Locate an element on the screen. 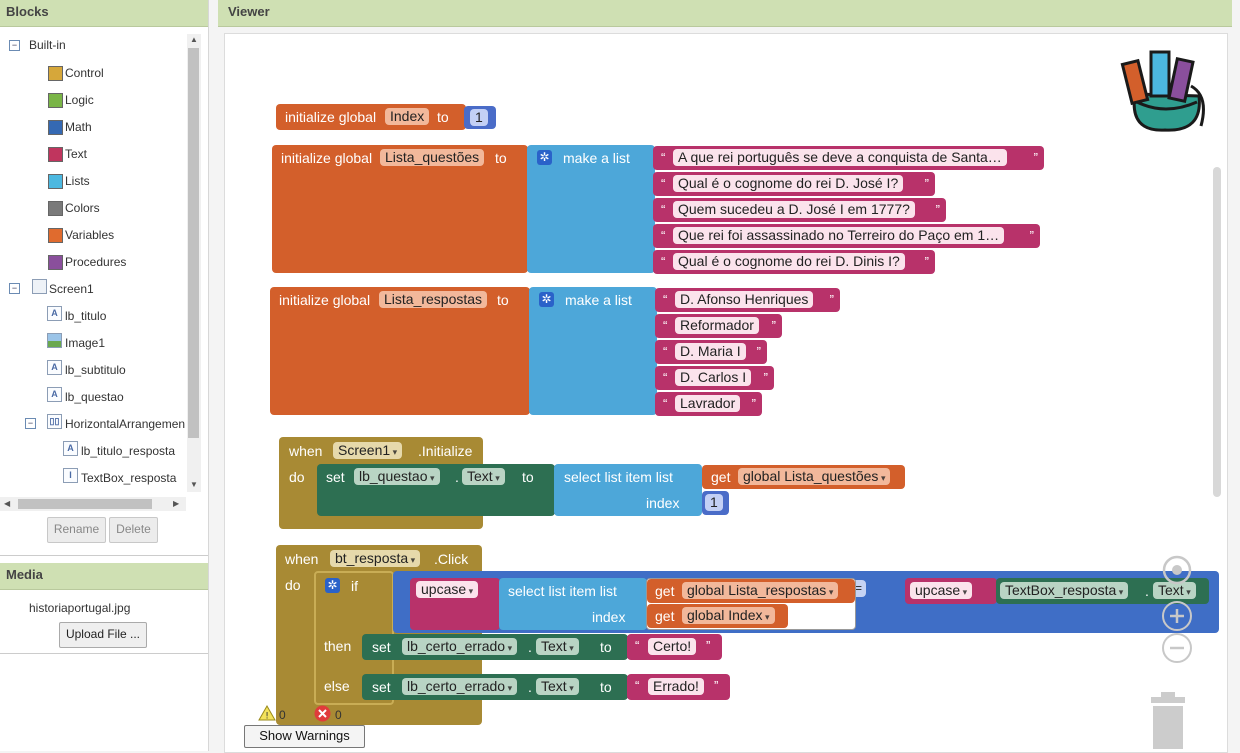 Image resolution: width=1240 pixels, height=753 pixels. category-control: Control is located at coordinates (84, 73).